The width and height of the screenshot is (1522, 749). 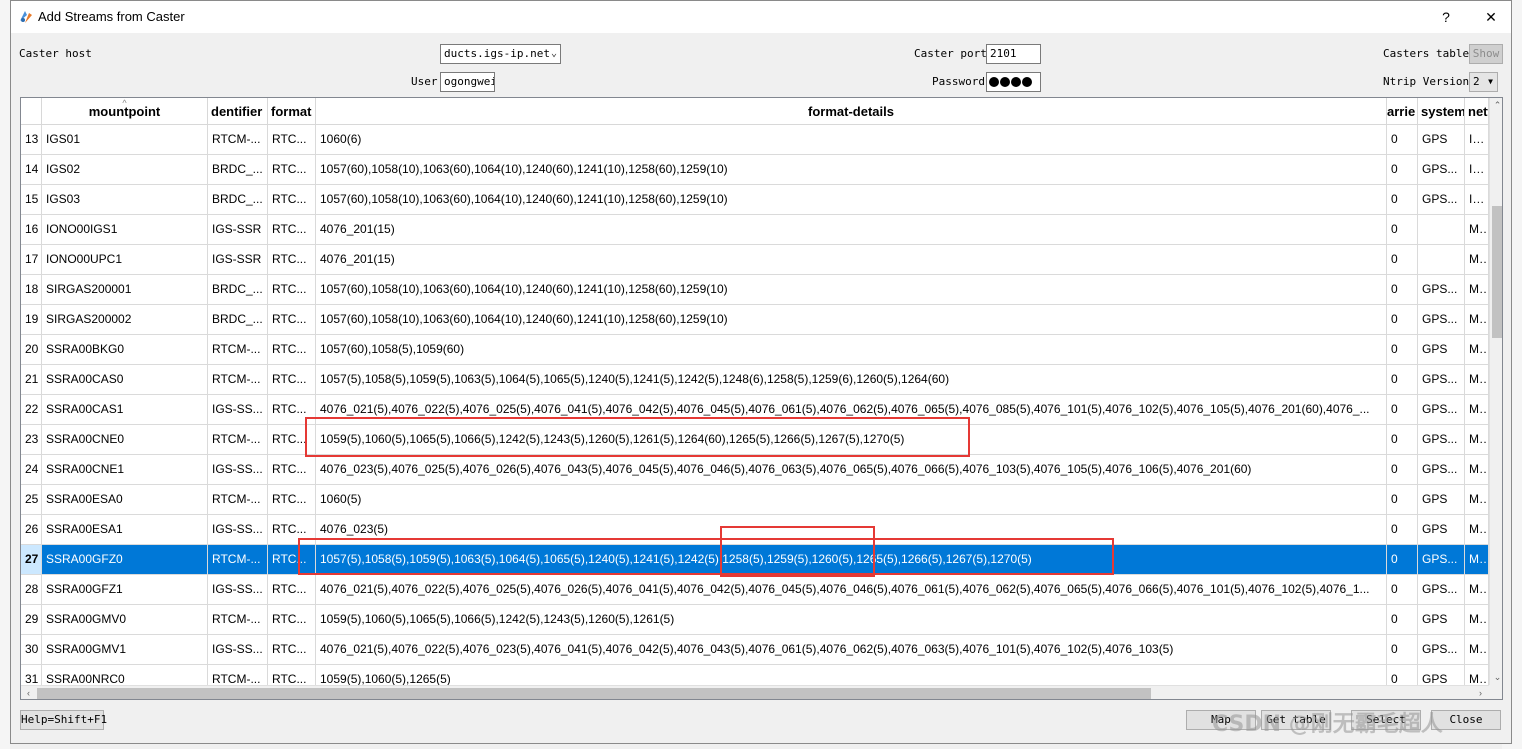 I want to click on table-row: 13 IGS01 RTCM-... RTC... 1060(6) 0 GPS IGS, so click(x=755, y=140).